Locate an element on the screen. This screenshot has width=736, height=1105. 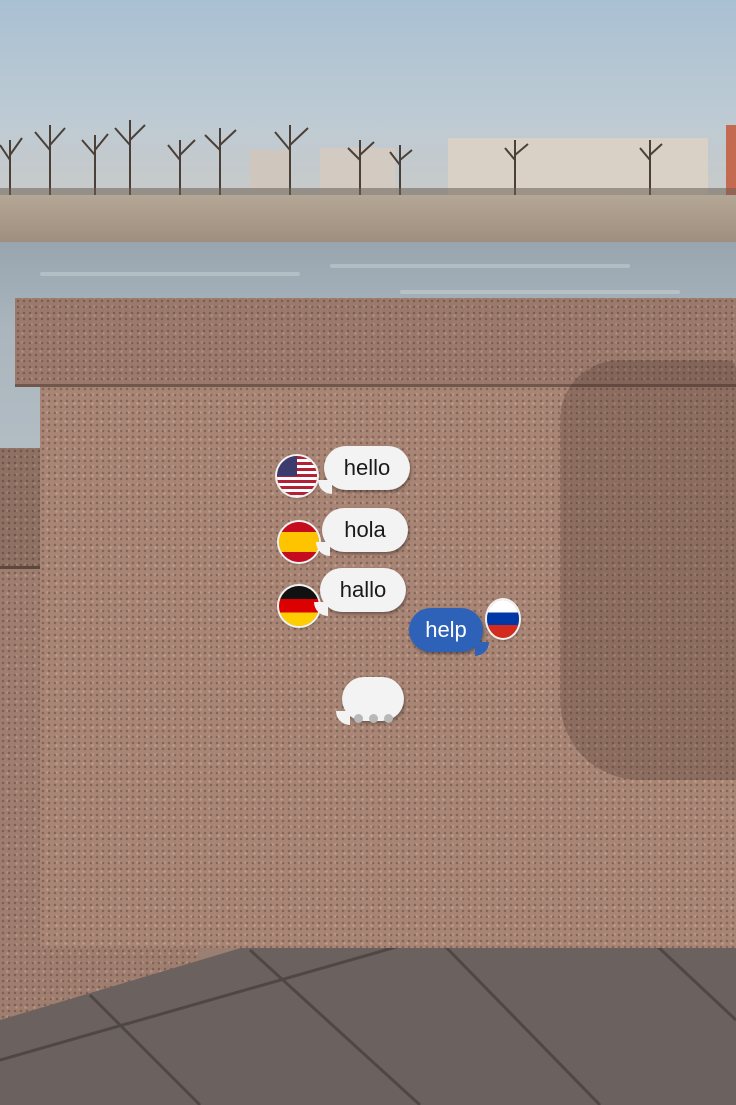
greeting-text: hello is located at coordinates (367, 467).